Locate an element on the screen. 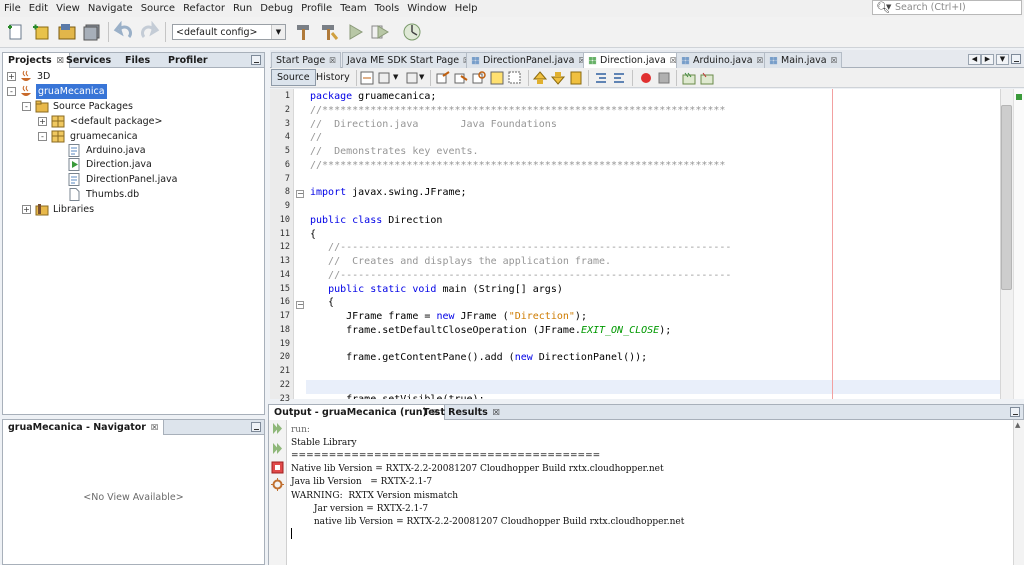 The height and width of the screenshot is (565, 1024). new-file-button is located at coordinates (16, 32).